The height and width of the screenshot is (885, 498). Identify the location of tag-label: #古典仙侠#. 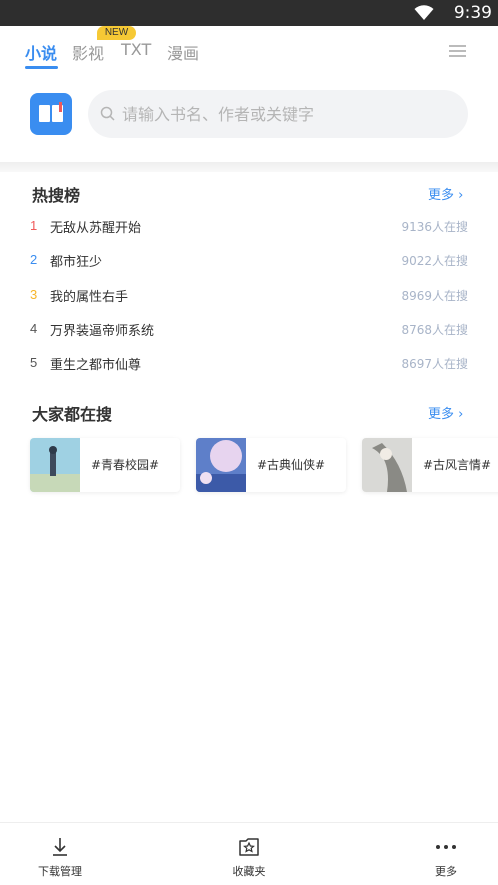
(291, 465).